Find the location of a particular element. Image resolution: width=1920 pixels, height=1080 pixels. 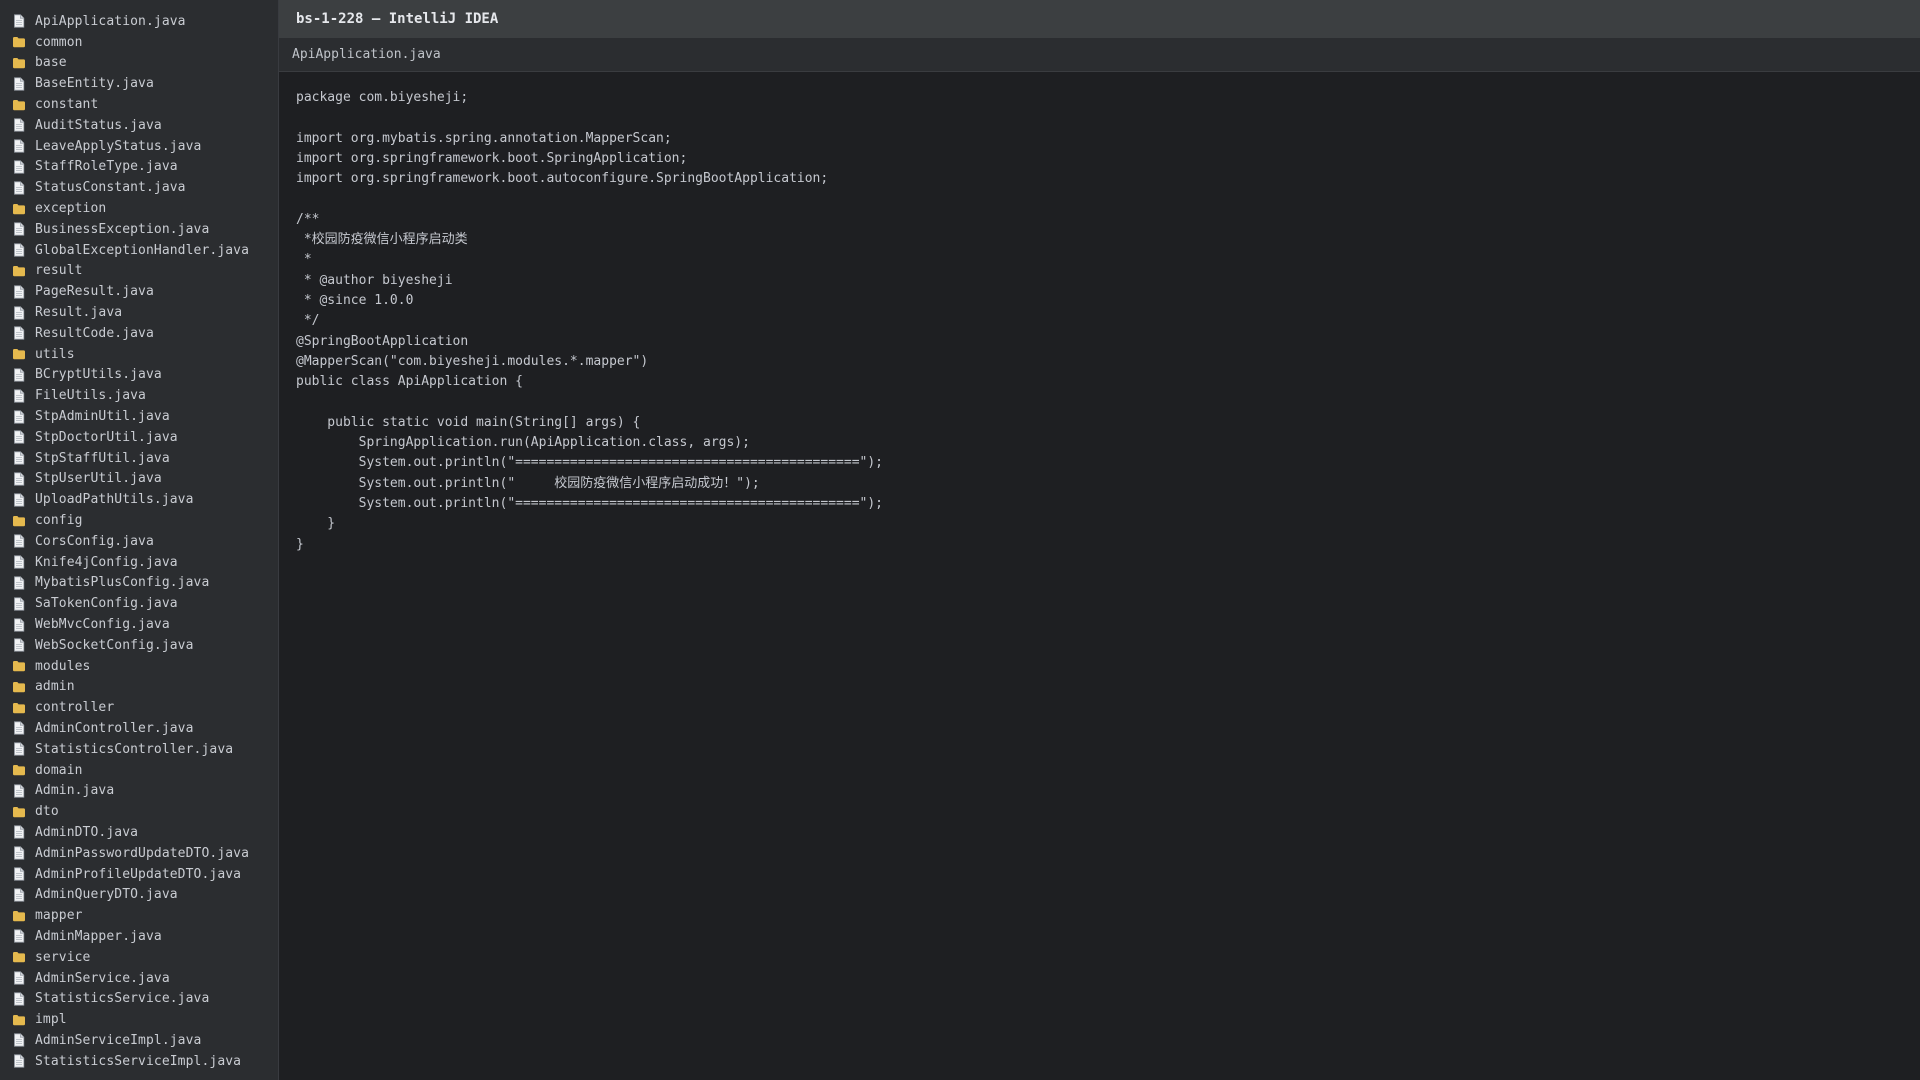

code-line: public class ApiApplication { is located at coordinates (409, 382).